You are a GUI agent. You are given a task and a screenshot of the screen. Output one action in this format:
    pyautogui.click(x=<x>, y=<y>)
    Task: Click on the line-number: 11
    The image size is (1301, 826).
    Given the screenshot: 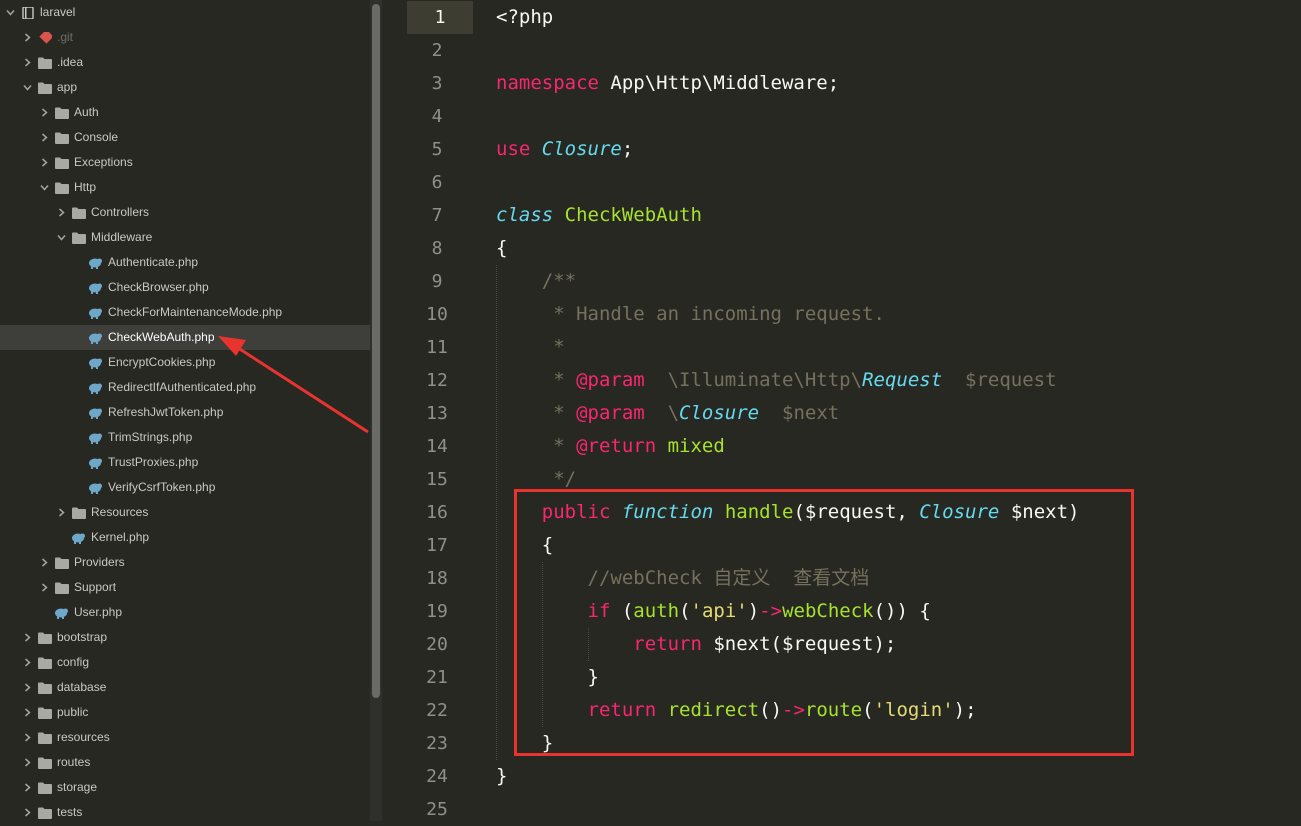 What is the action you would take?
    pyautogui.click(x=437, y=347)
    